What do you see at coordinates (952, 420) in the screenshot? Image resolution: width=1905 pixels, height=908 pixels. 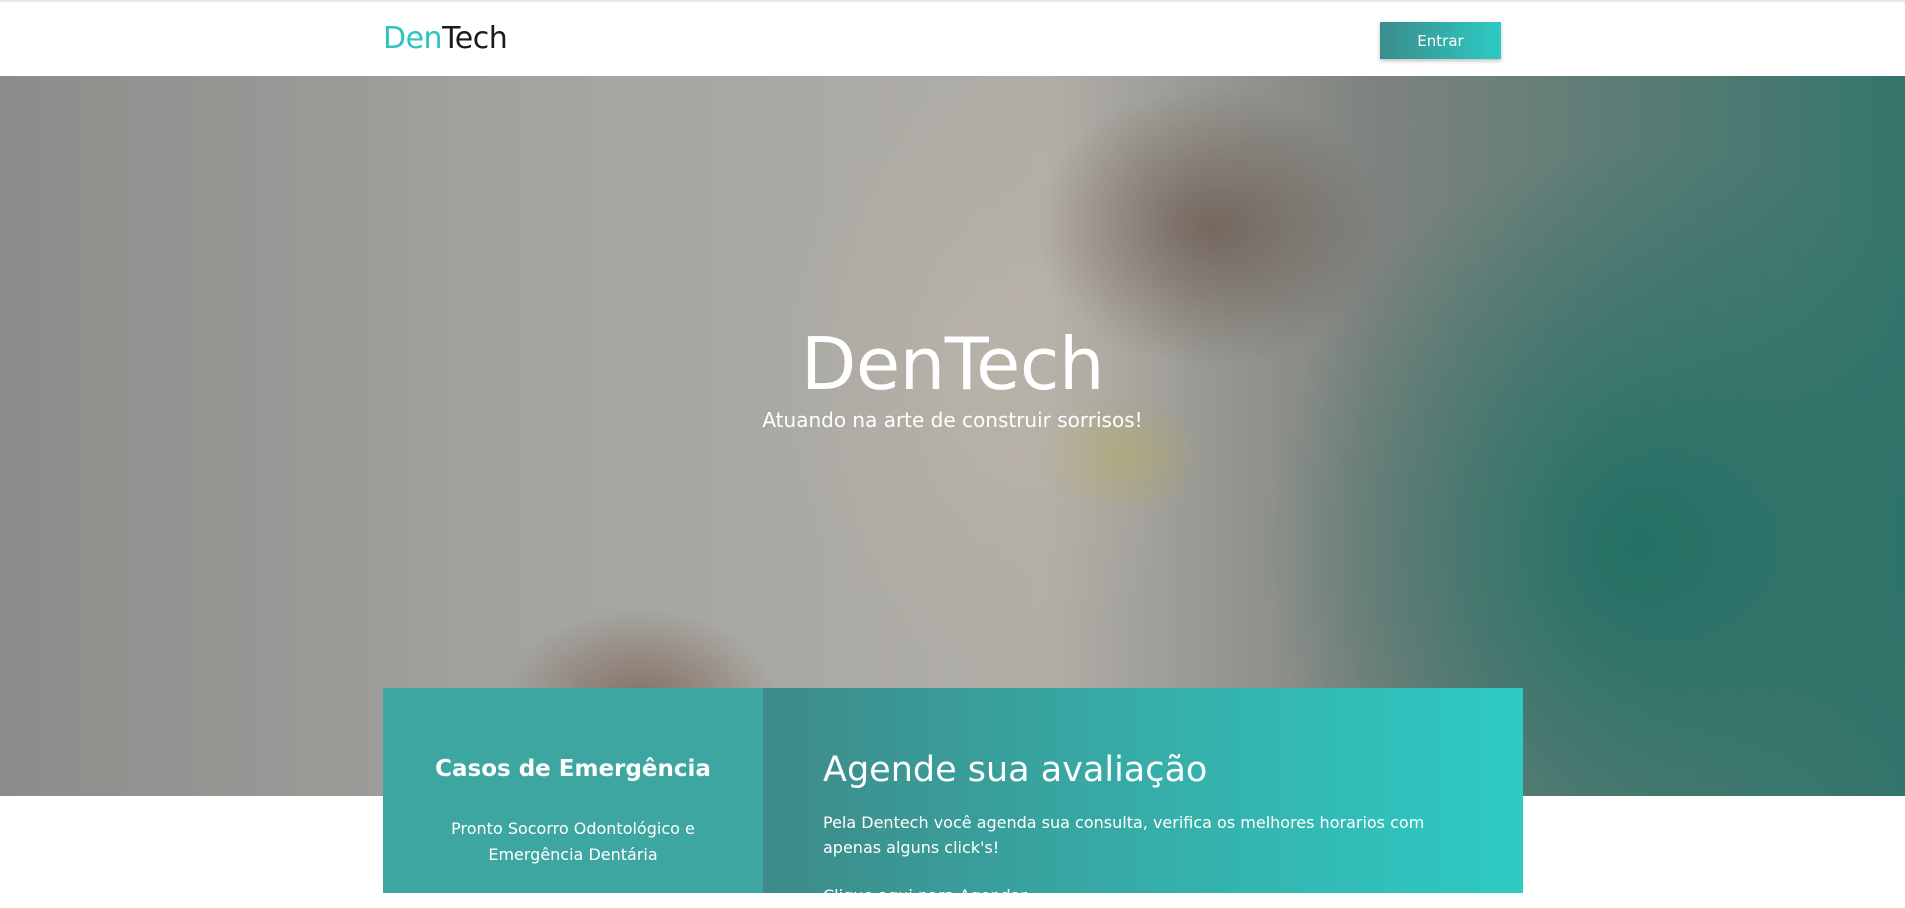 I see `hero-subtitle: Atuando na arte de construir sorrisos!` at bounding box center [952, 420].